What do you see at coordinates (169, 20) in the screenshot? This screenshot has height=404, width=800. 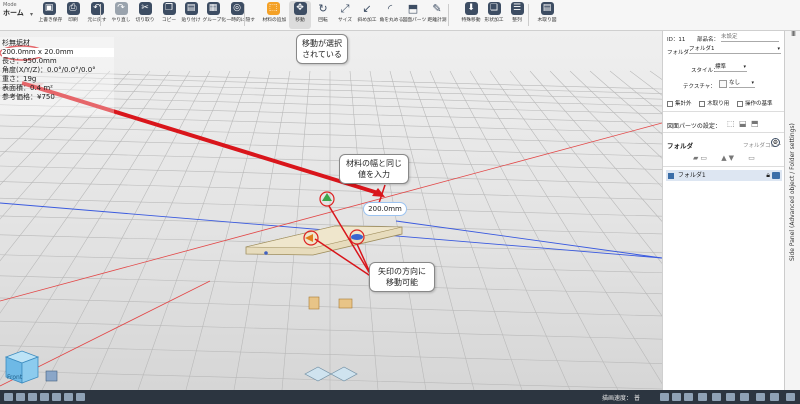 I see `toolbar-label: コピー` at bounding box center [169, 20].